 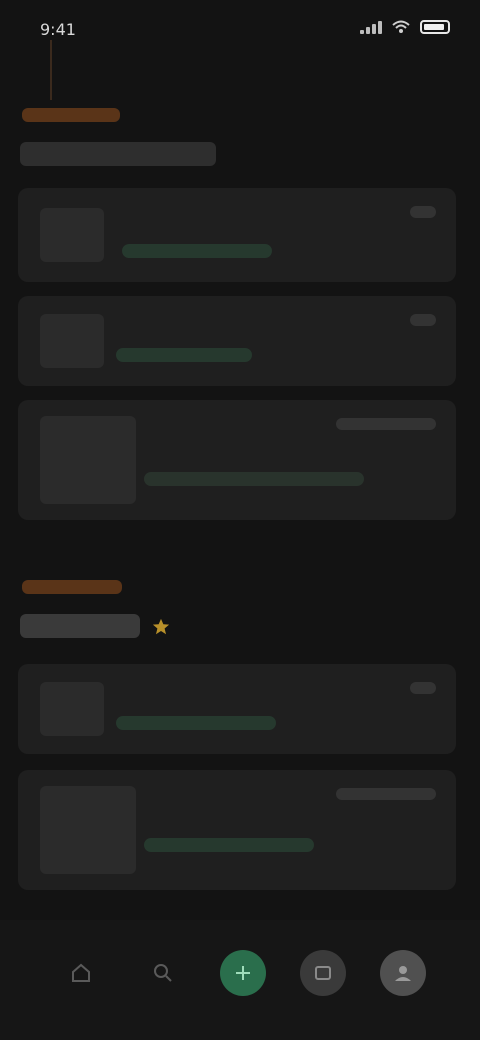 What do you see at coordinates (401, 26) in the screenshot?
I see `wifi-icon` at bounding box center [401, 26].